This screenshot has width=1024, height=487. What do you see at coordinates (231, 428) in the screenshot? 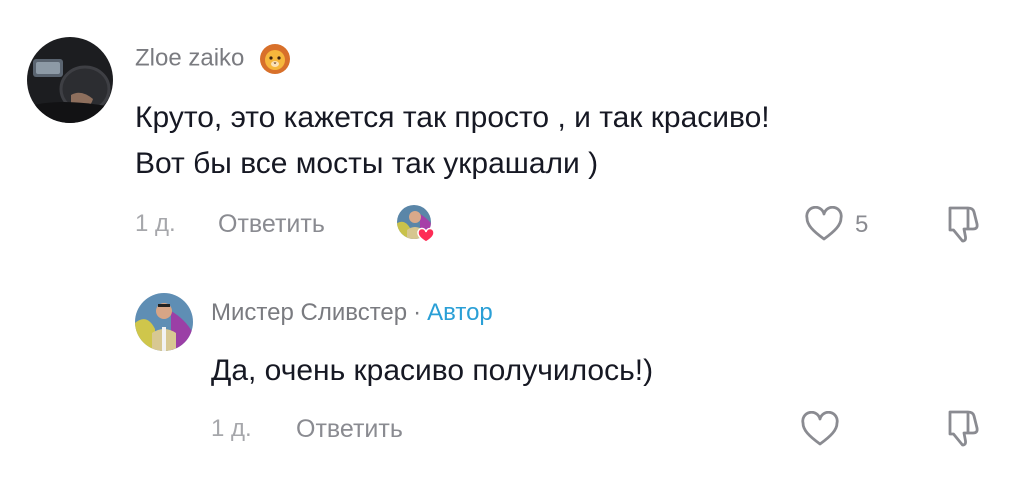
I see `reply-time: 1 д.` at bounding box center [231, 428].